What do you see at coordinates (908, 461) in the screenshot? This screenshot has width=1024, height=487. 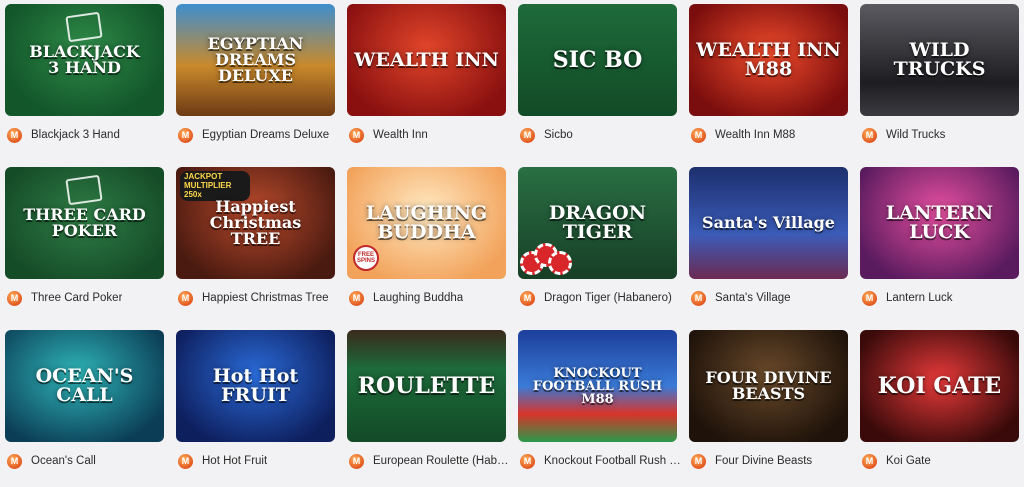 I see `game-name: Koi Gate` at bounding box center [908, 461].